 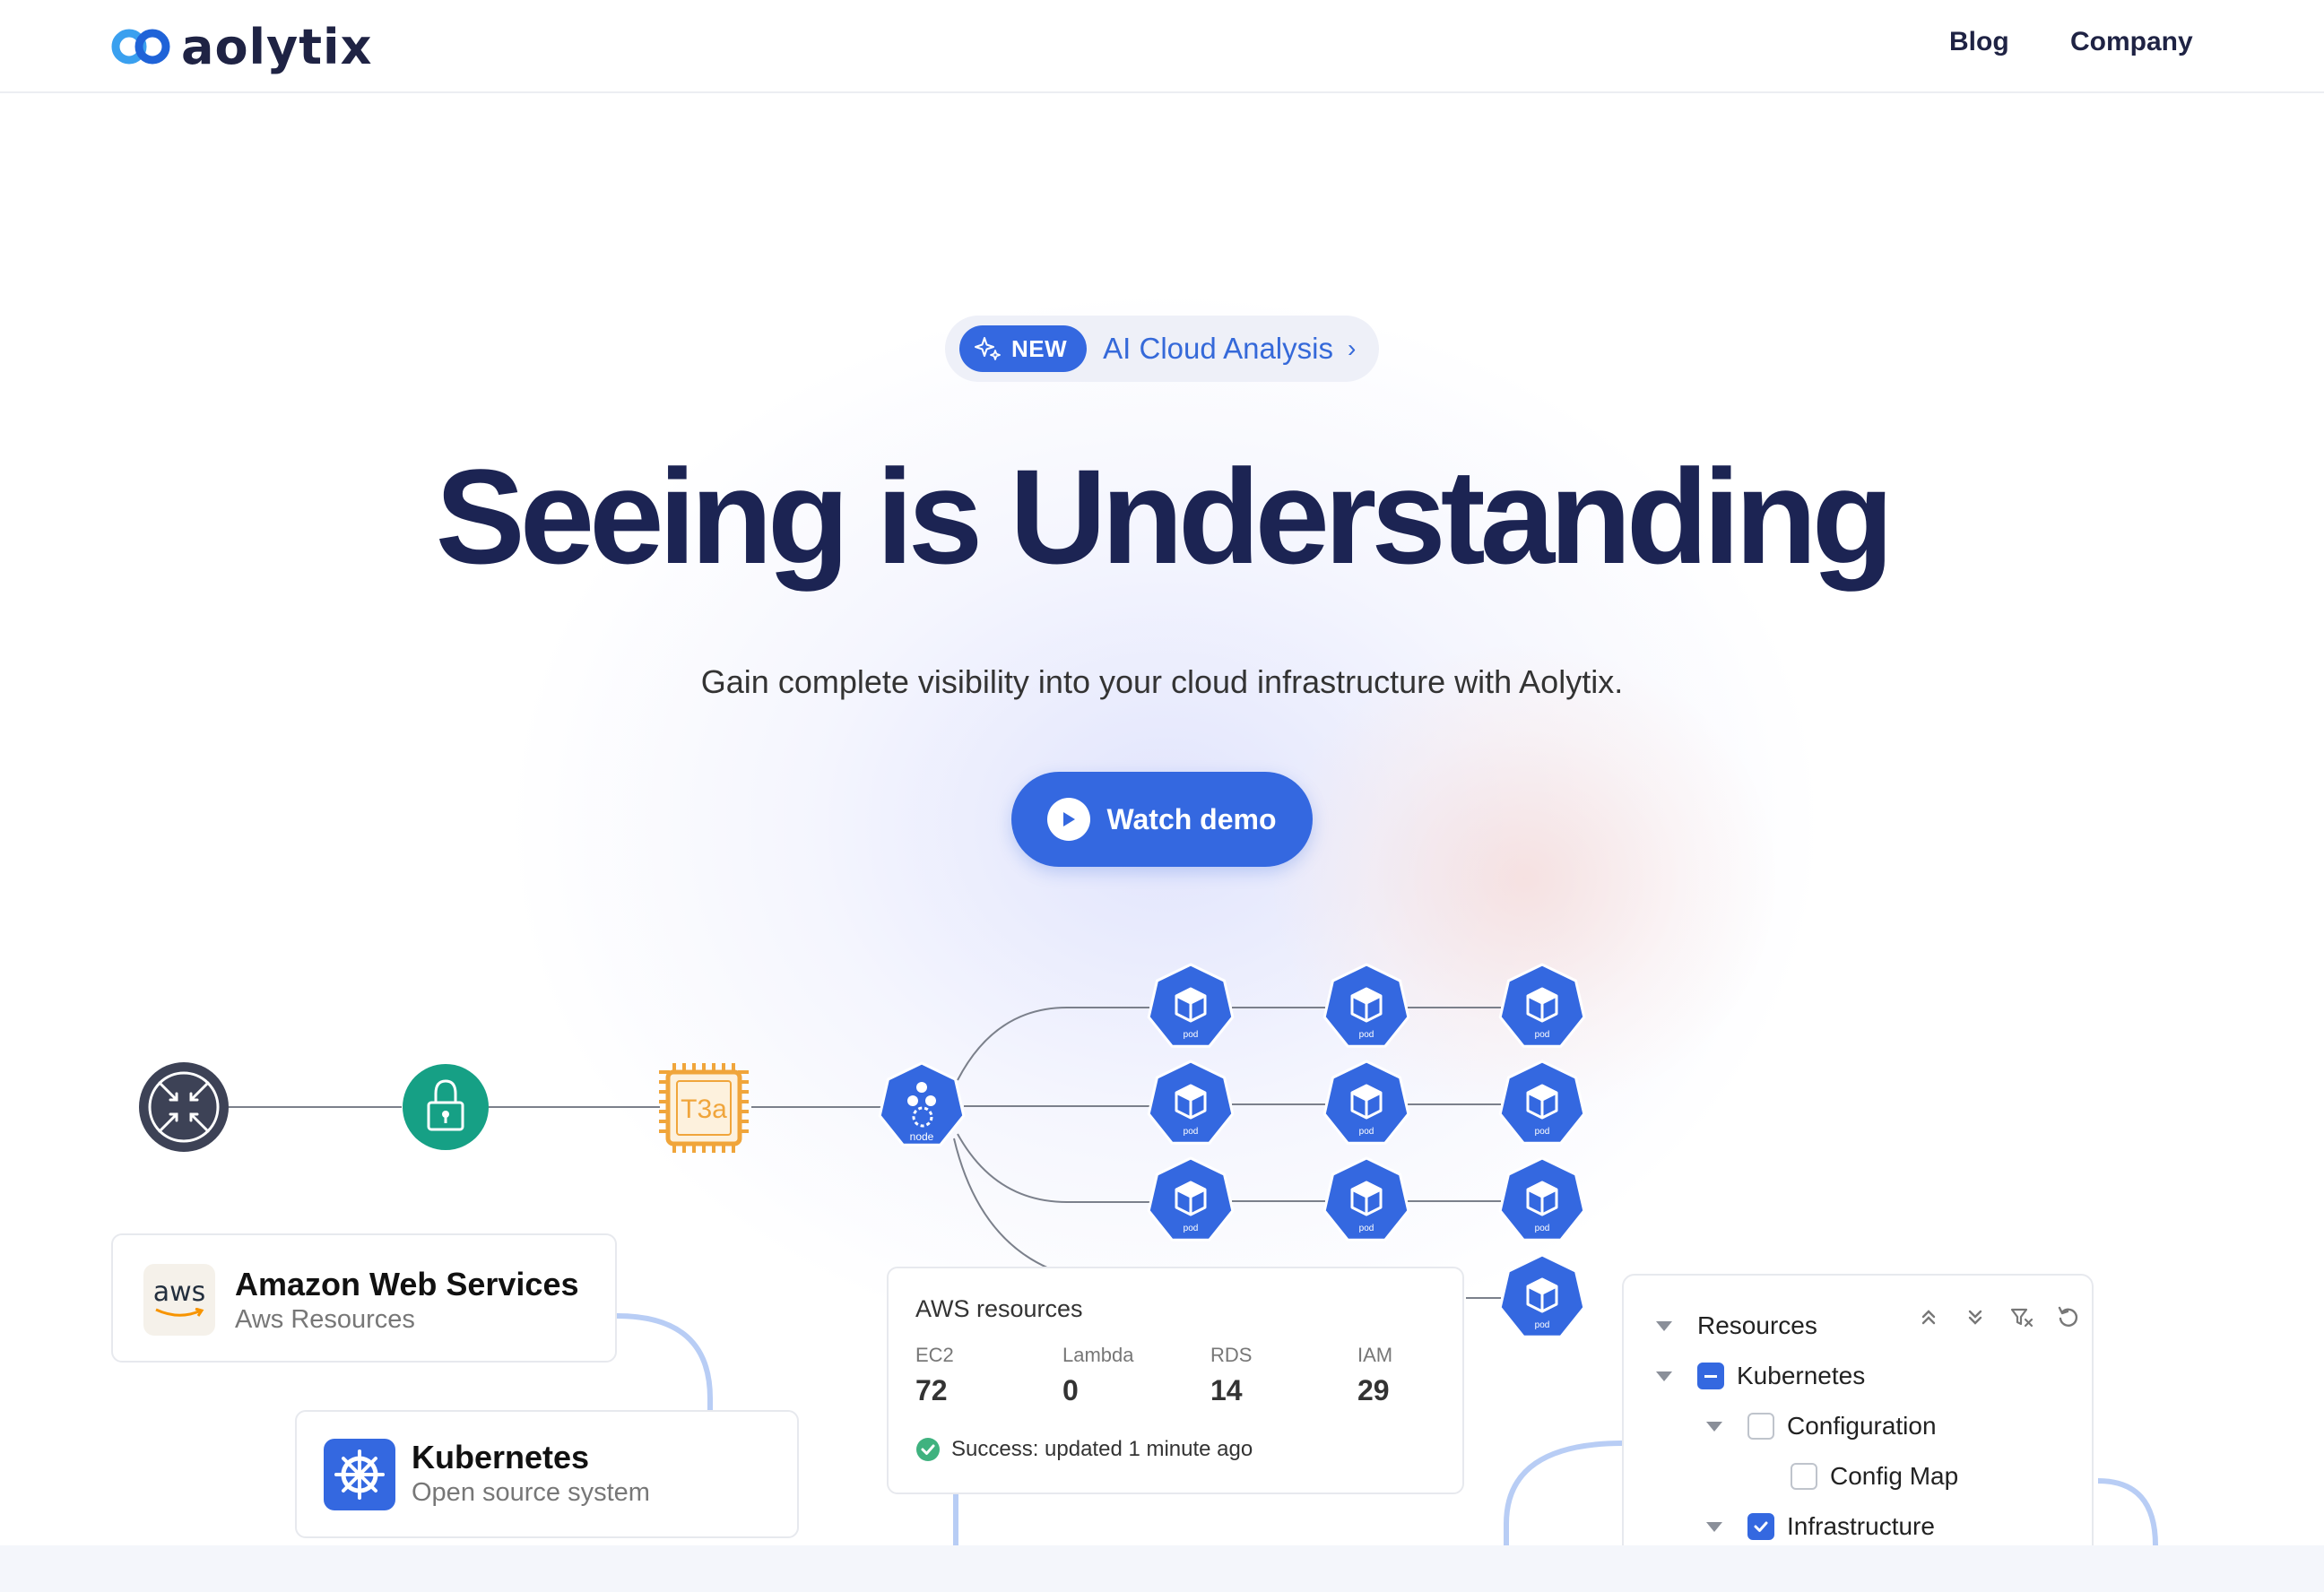 What do you see at coordinates (2131, 42) in the screenshot?
I see `nav-company: Company` at bounding box center [2131, 42].